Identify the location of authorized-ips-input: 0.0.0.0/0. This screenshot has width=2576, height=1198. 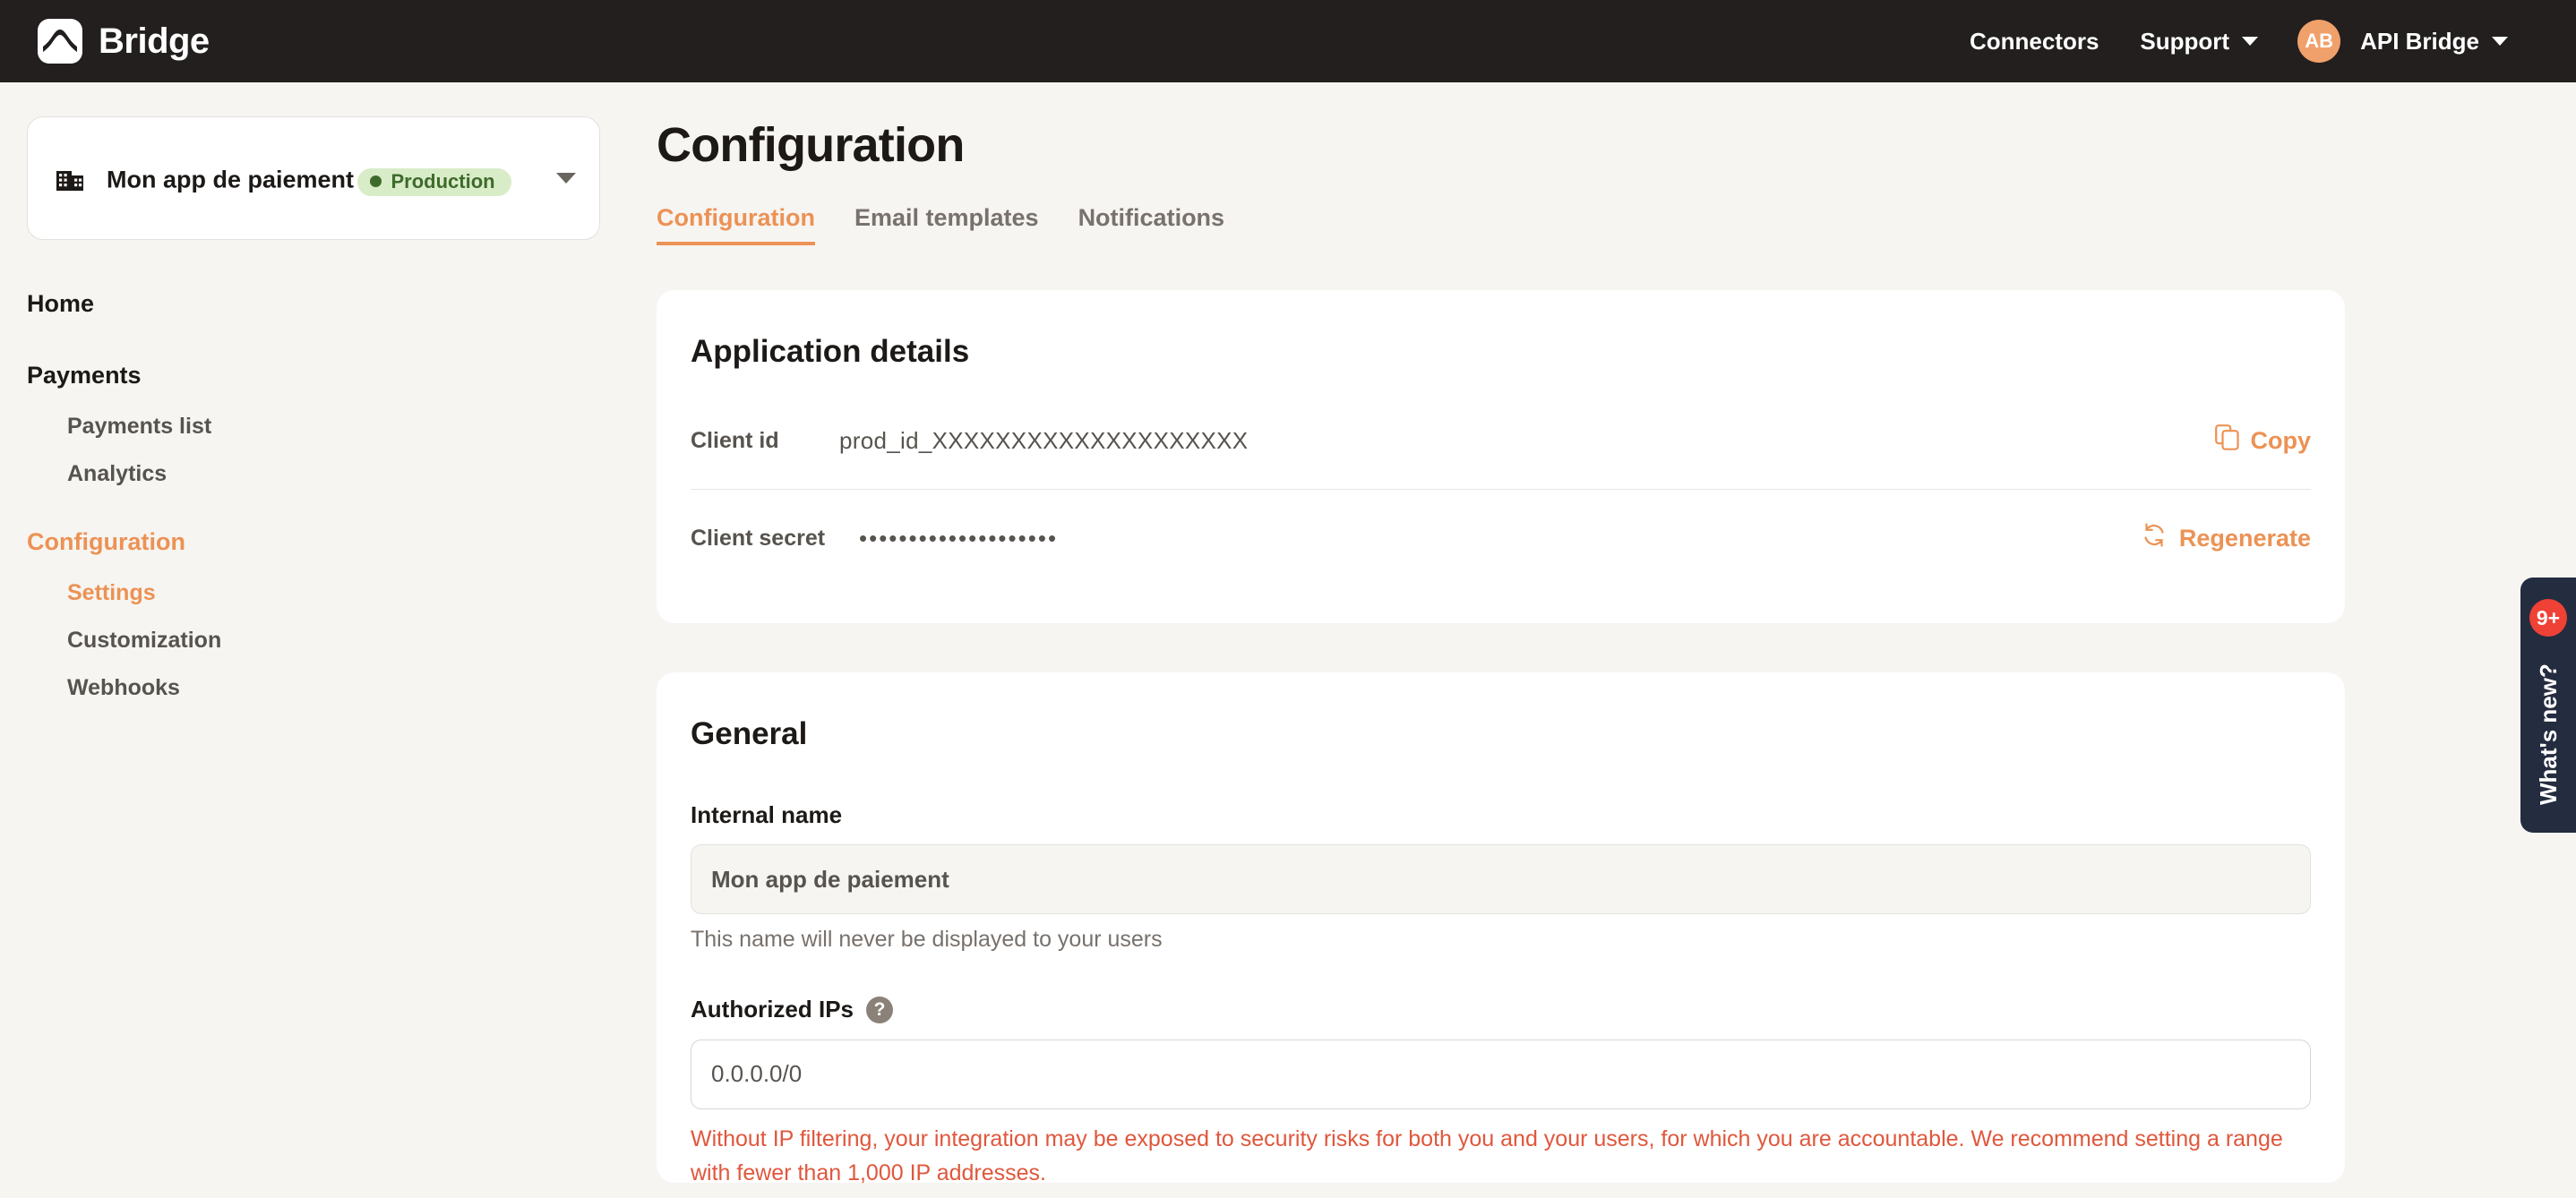
(1501, 1074).